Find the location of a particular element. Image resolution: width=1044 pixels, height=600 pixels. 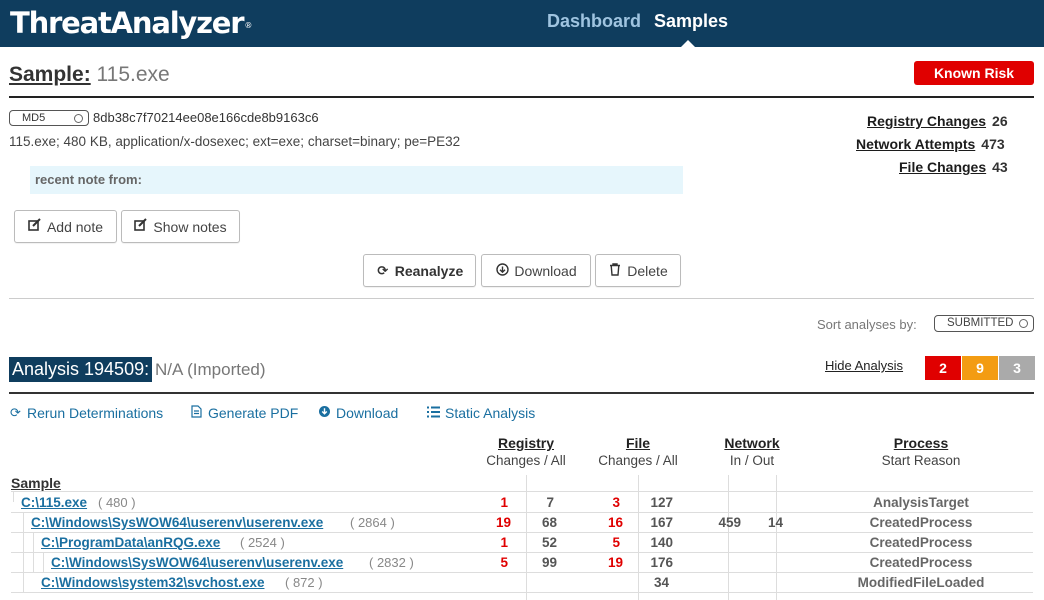

show-notes-button: Show notes is located at coordinates (180, 226).